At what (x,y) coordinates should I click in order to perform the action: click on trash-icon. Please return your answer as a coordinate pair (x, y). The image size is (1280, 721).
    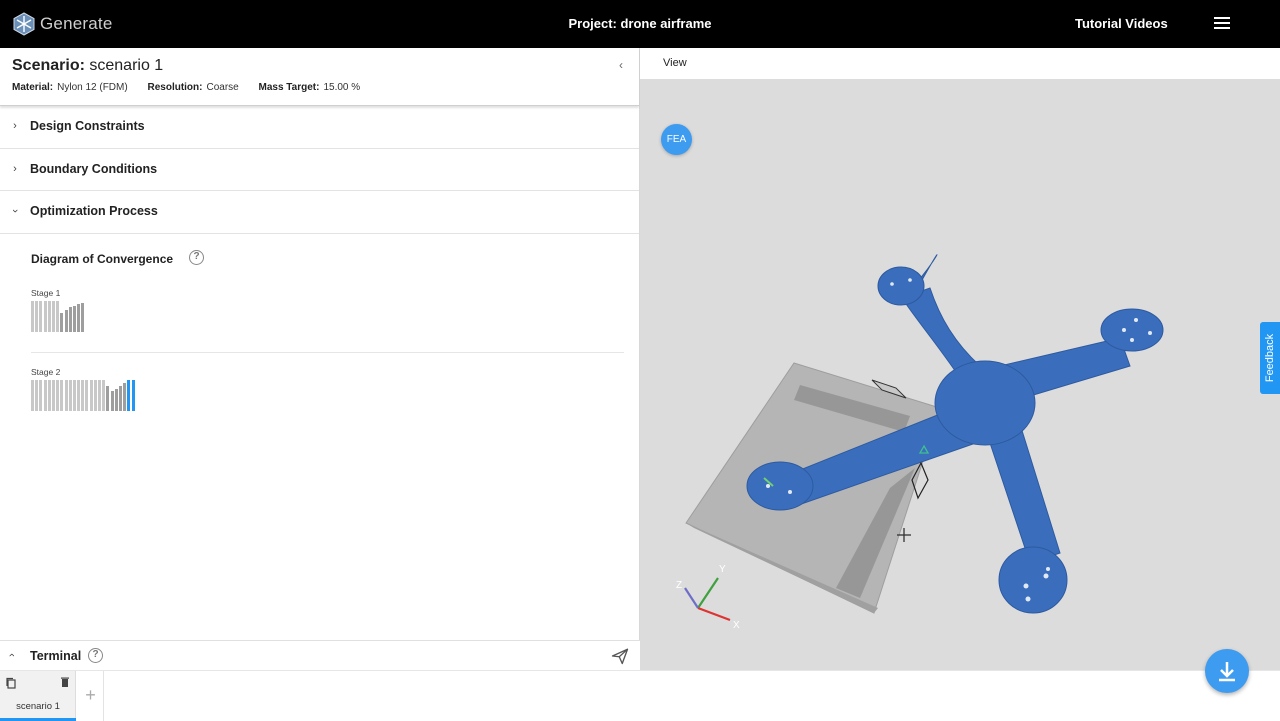
    Looking at the image, I should click on (65, 682).